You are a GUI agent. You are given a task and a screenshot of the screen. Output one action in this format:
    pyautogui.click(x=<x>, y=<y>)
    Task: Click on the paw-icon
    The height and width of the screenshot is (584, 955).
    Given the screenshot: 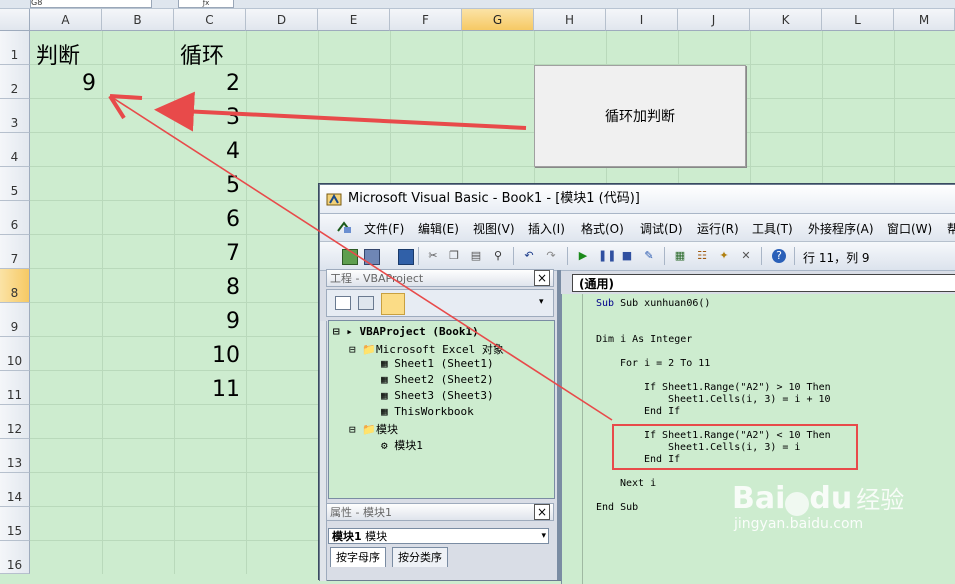 What is the action you would take?
    pyautogui.click(x=797, y=503)
    